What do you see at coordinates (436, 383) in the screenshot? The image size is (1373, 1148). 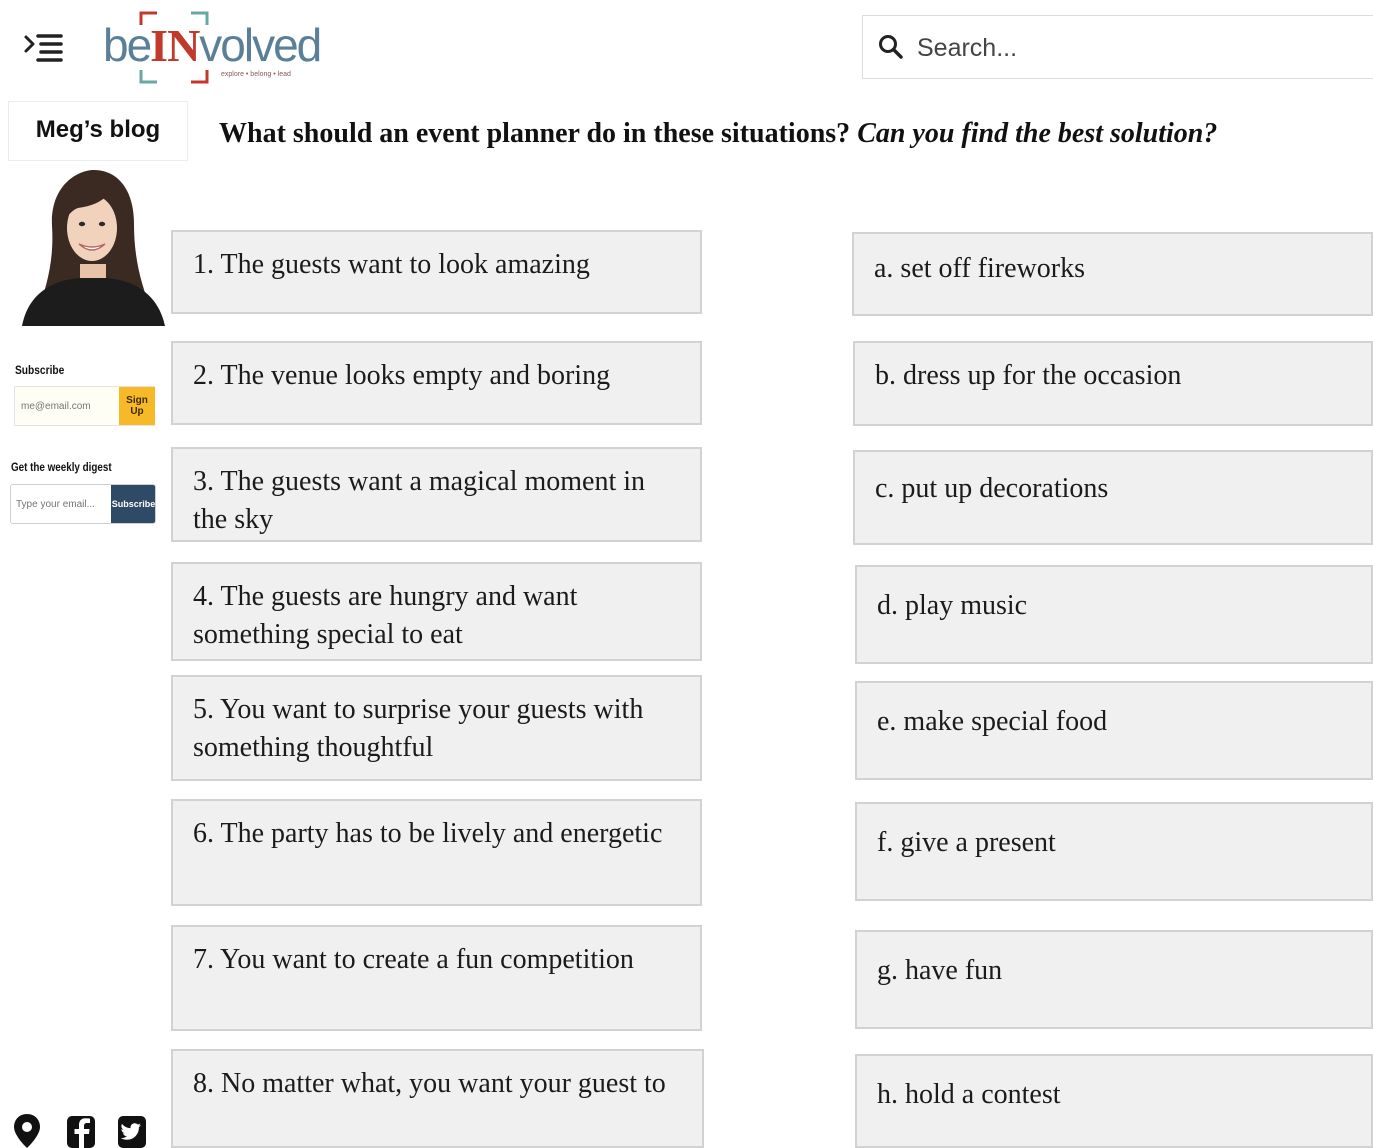 I see `situation-card: 2. The venue looks empty and boring` at bounding box center [436, 383].